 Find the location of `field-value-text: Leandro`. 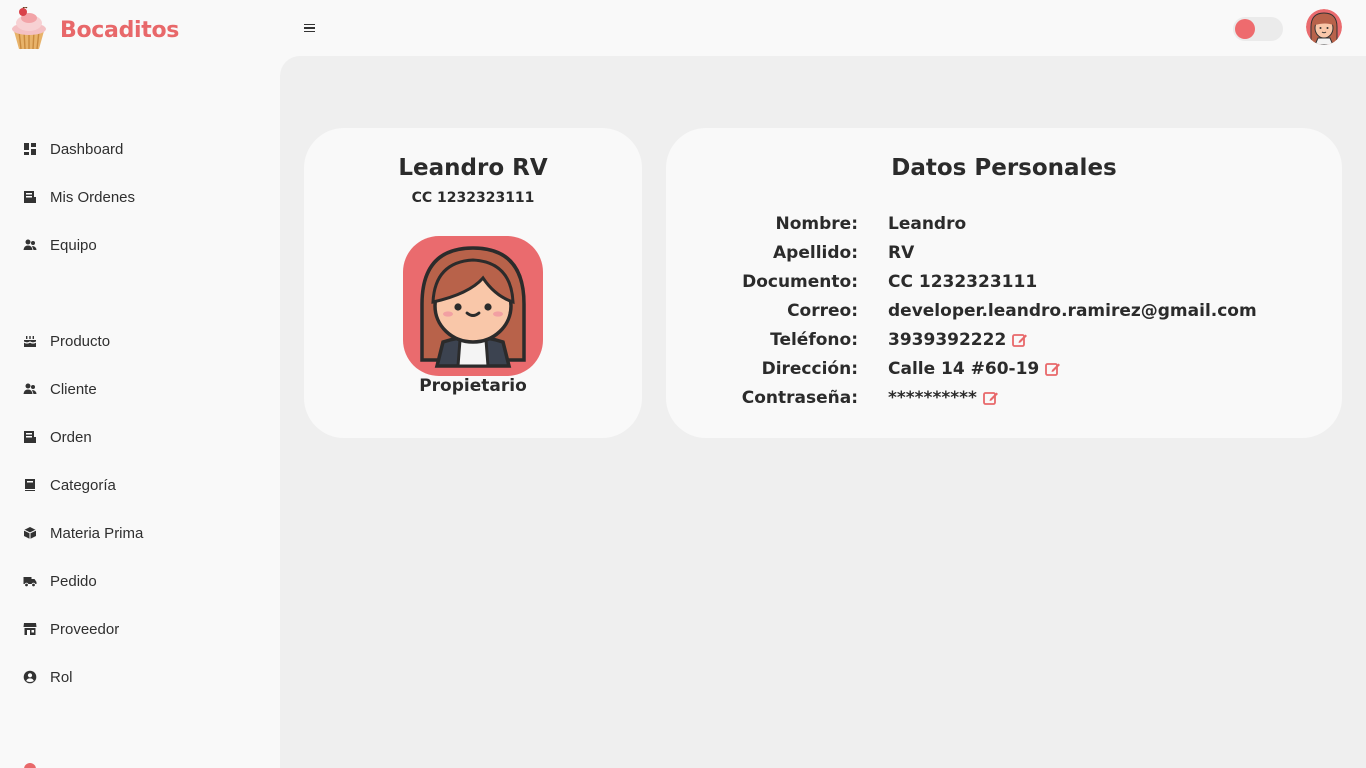

field-value-text: Leandro is located at coordinates (927, 224).